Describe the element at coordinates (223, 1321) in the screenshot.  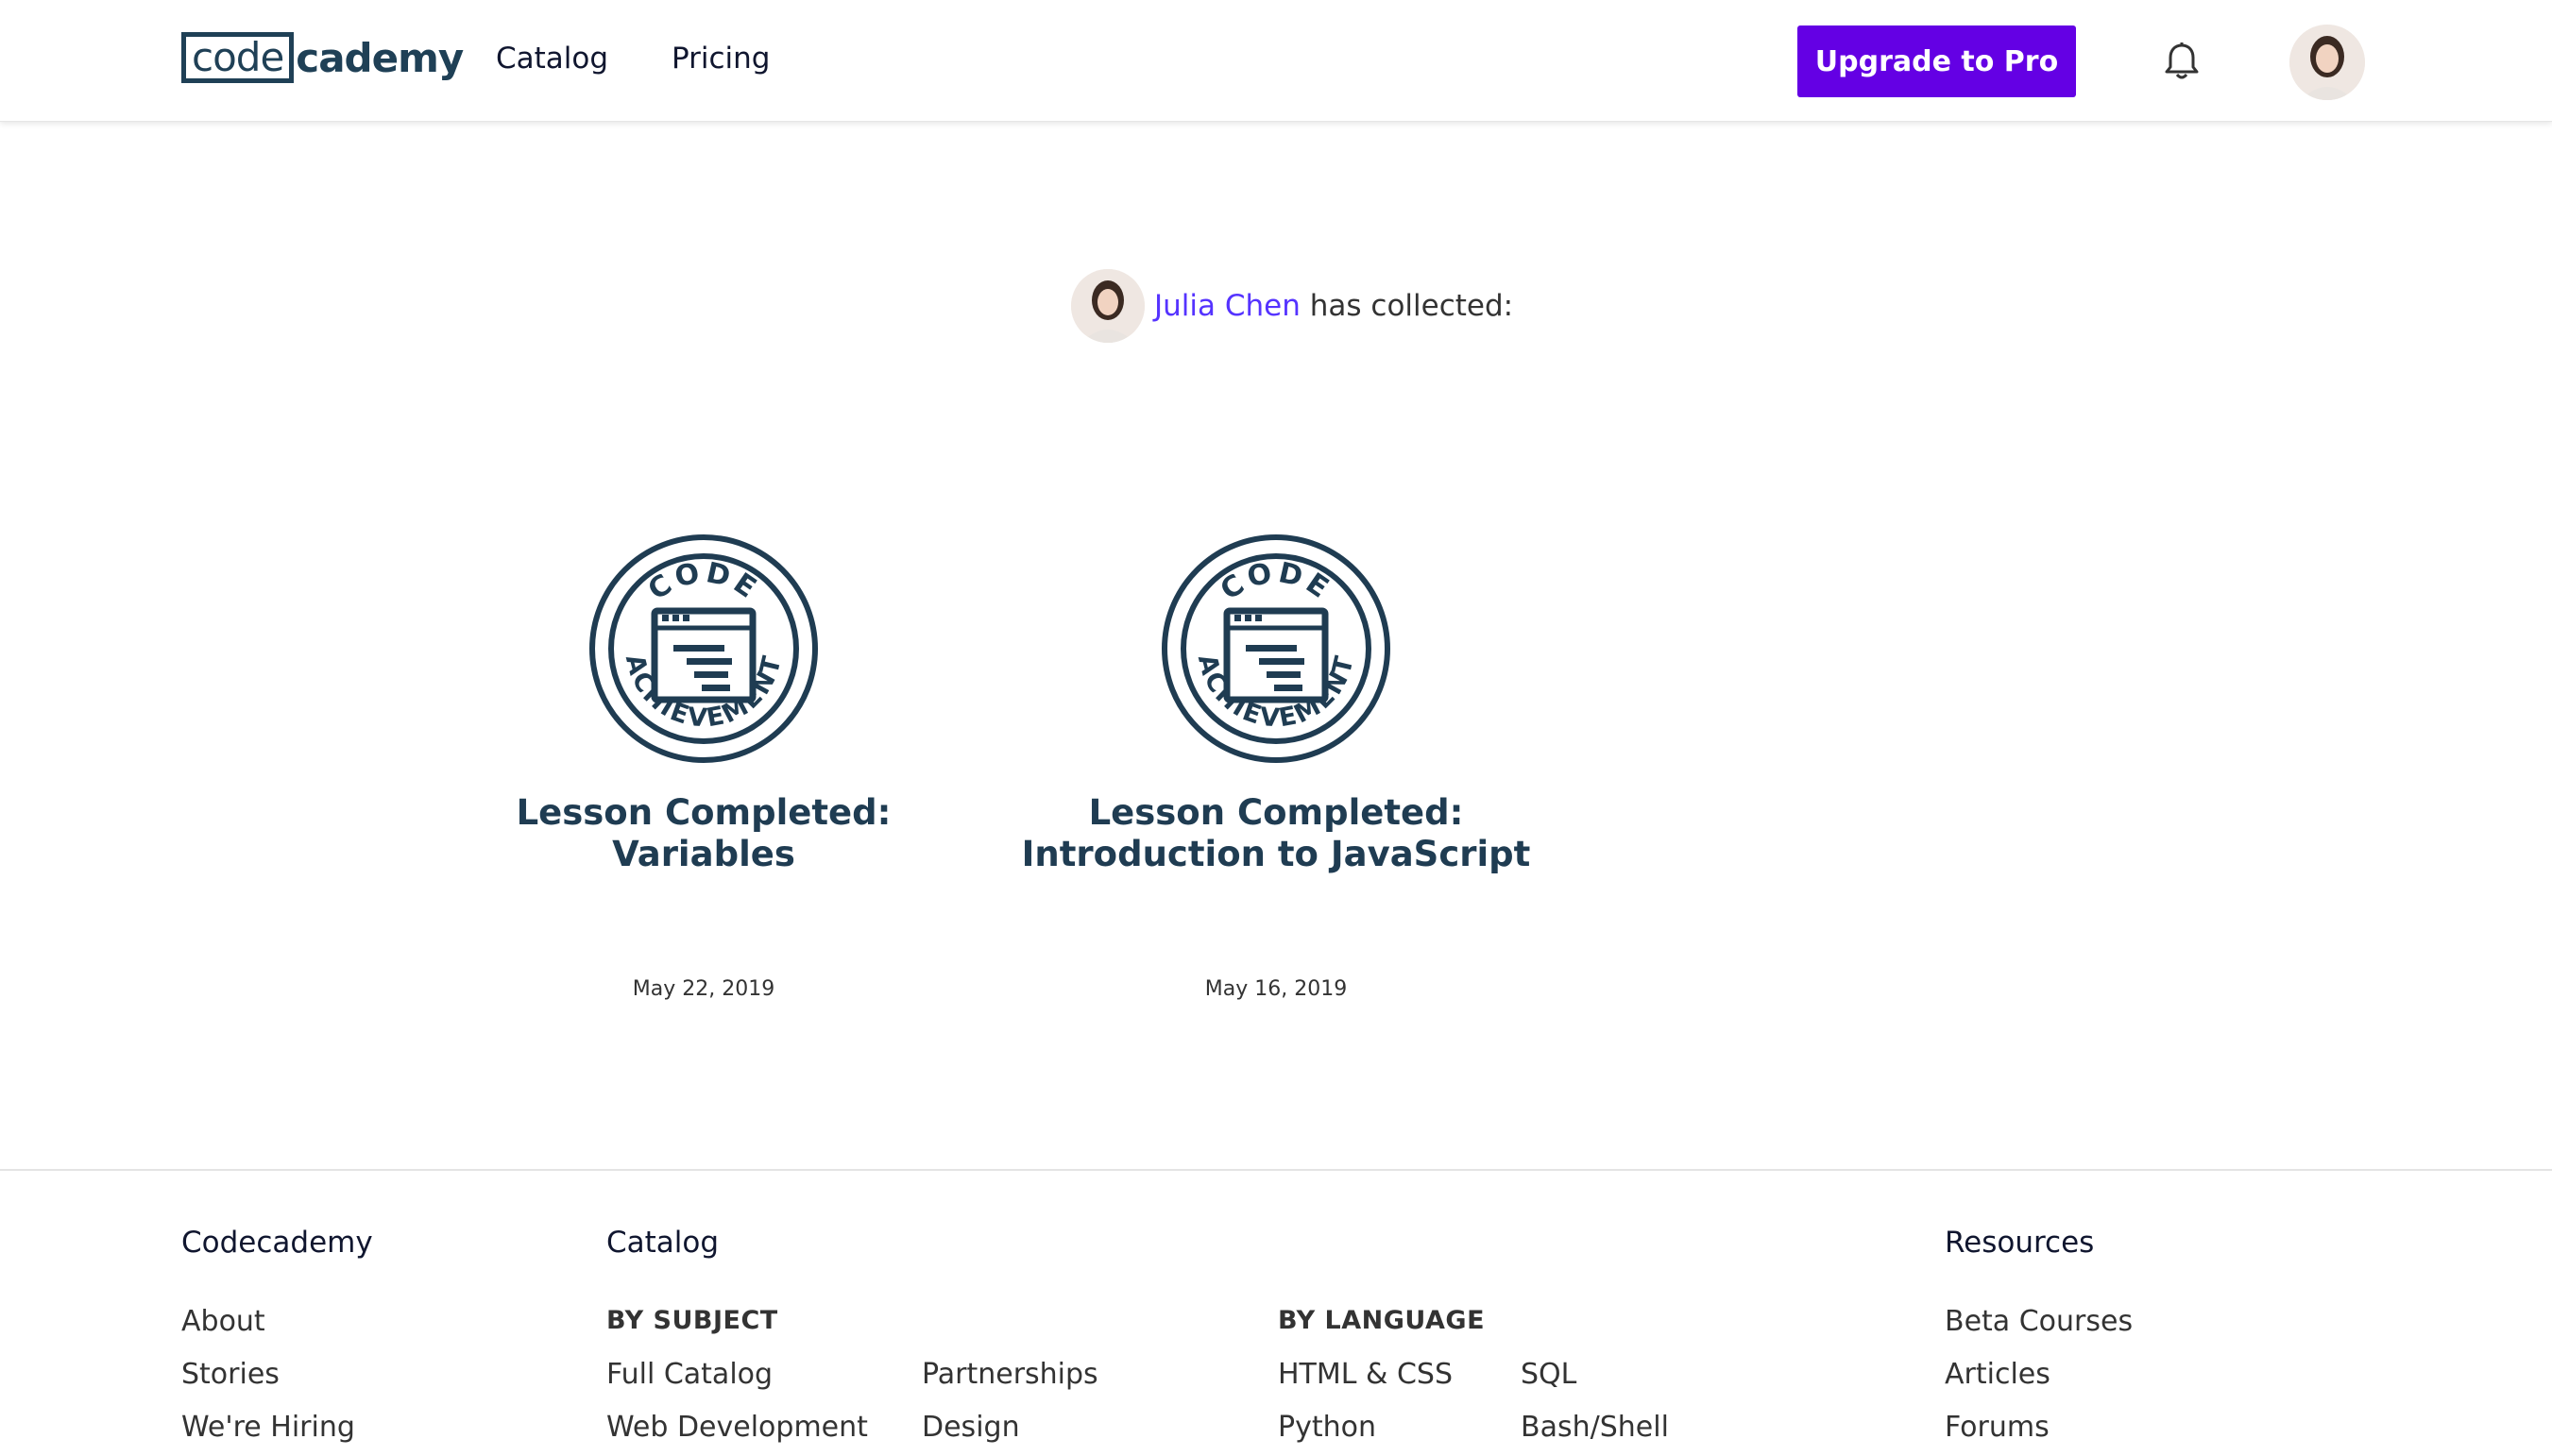
I see `footer-link-about: About` at that location.